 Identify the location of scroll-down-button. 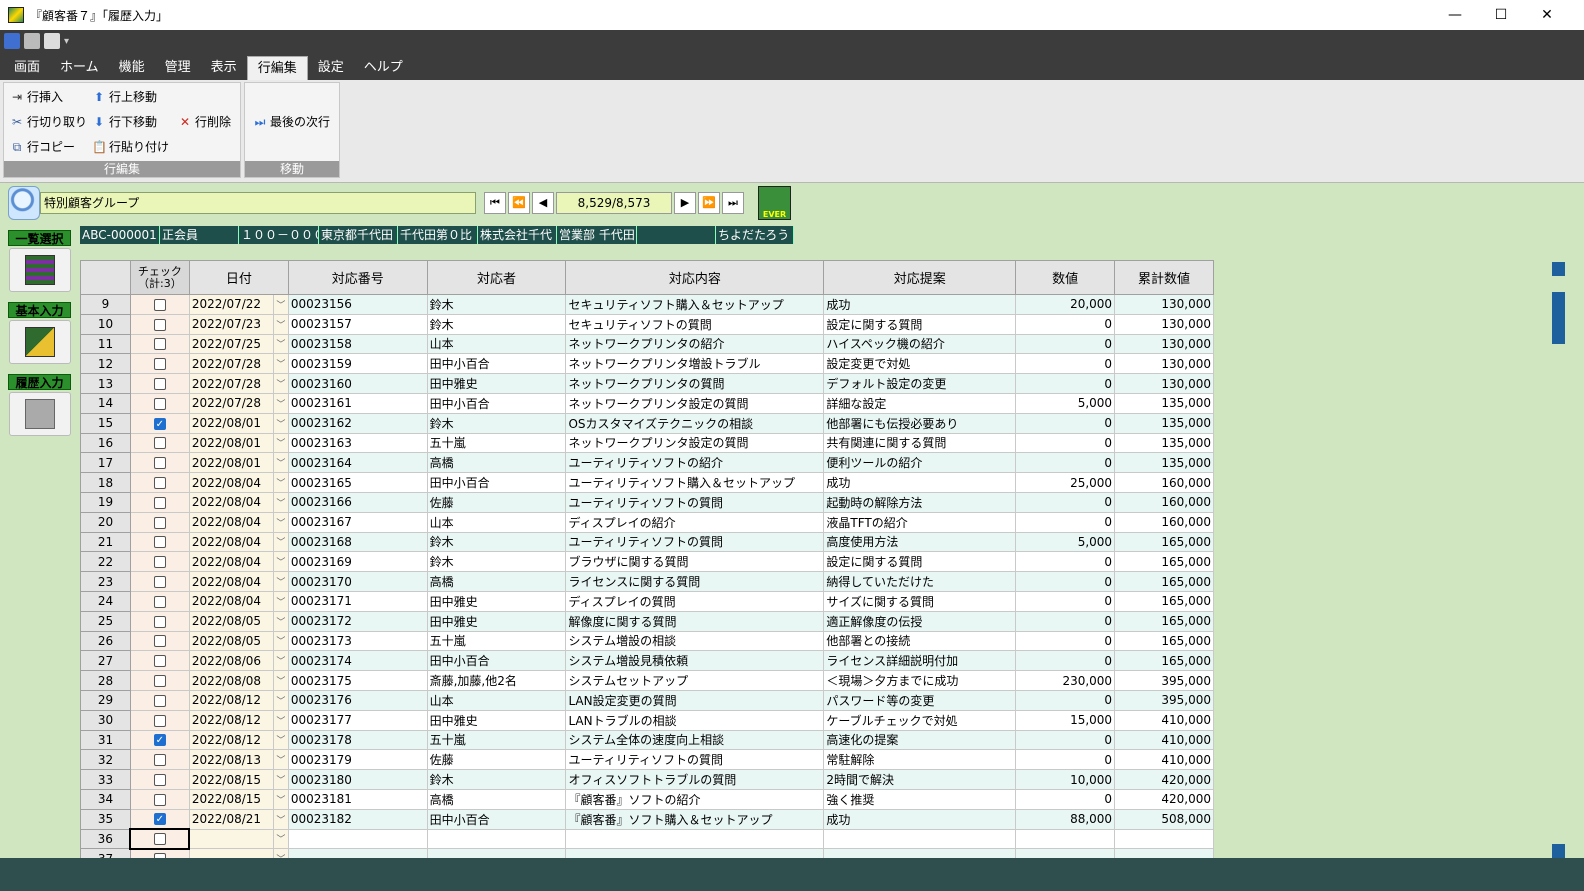
(1558, 851).